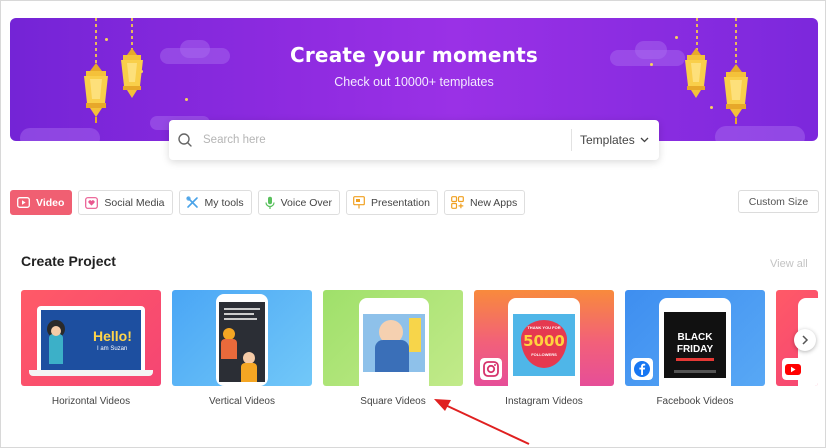 Image resolution: width=826 pixels, height=448 pixels. Describe the element at coordinates (482, 422) in the screenshot. I see `annotation-arrow-icon` at that location.